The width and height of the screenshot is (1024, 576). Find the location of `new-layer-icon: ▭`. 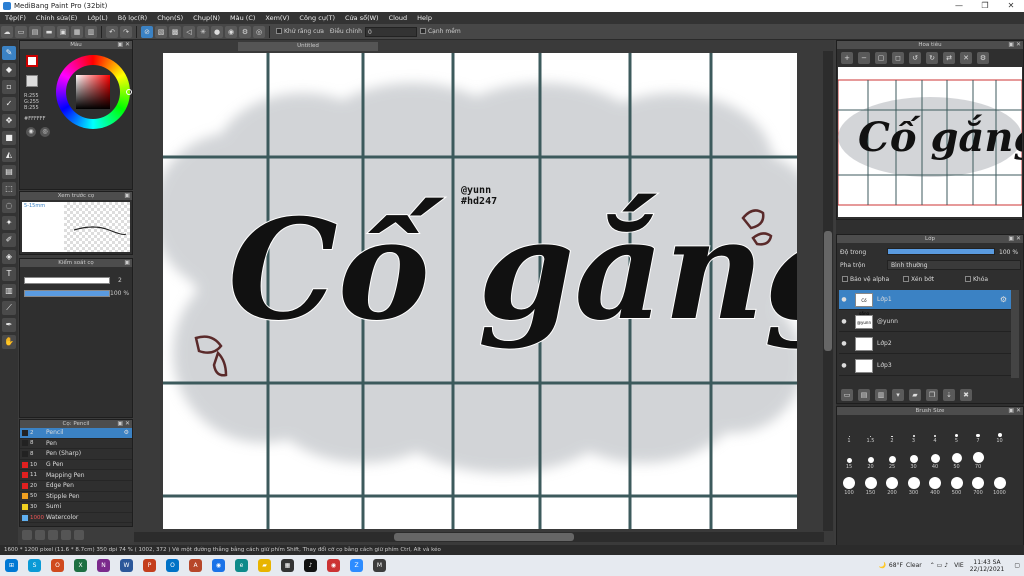

new-layer-icon: ▭ is located at coordinates (847, 395).